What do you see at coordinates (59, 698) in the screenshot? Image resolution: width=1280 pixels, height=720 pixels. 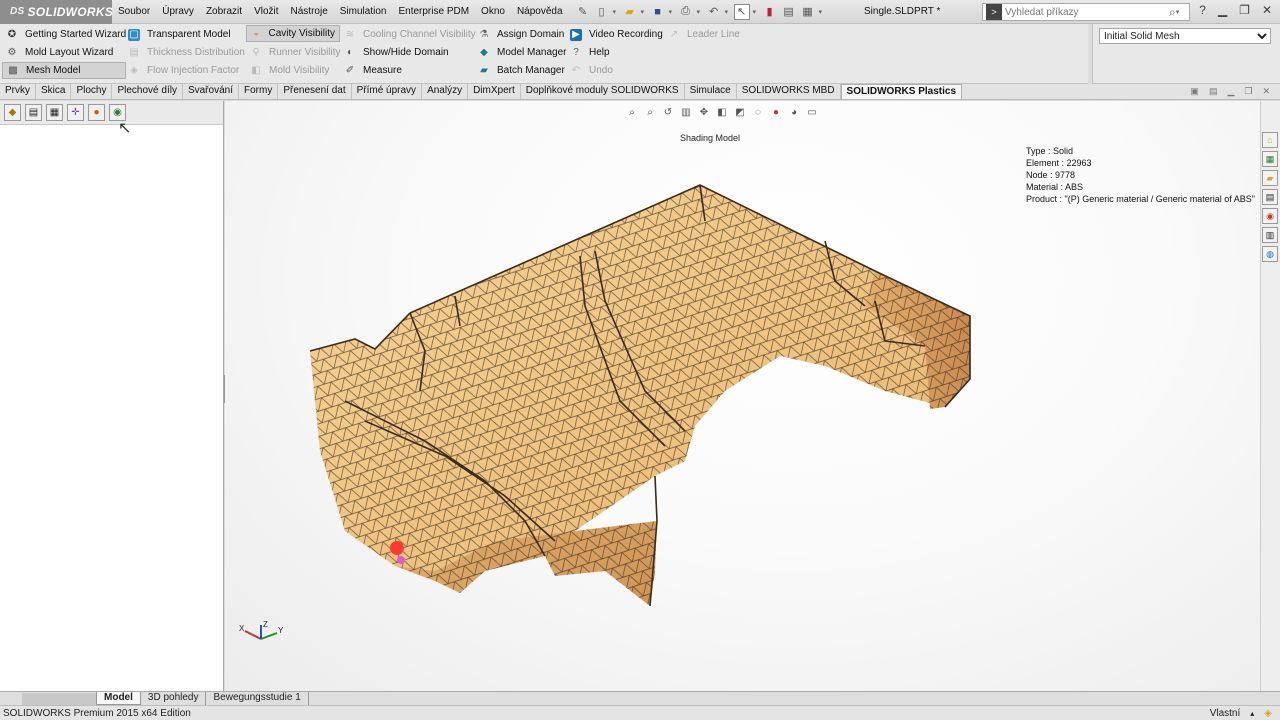 I see `tab-scroll-buttons` at bounding box center [59, 698].